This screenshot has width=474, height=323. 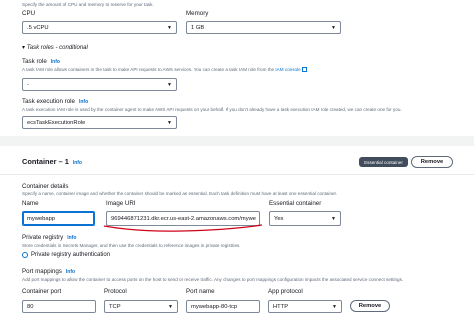 I want to click on divider, so click(x=237, y=174).